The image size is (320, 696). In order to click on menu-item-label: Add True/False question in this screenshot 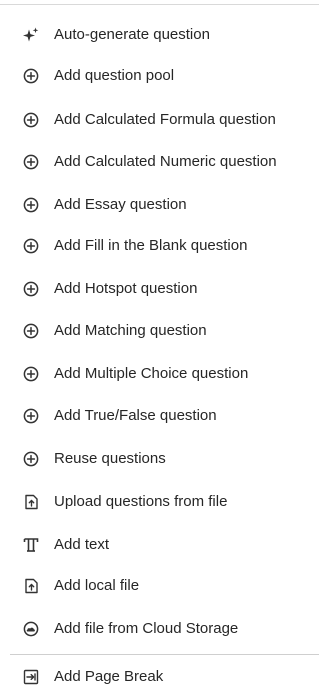, I will do `click(135, 415)`.